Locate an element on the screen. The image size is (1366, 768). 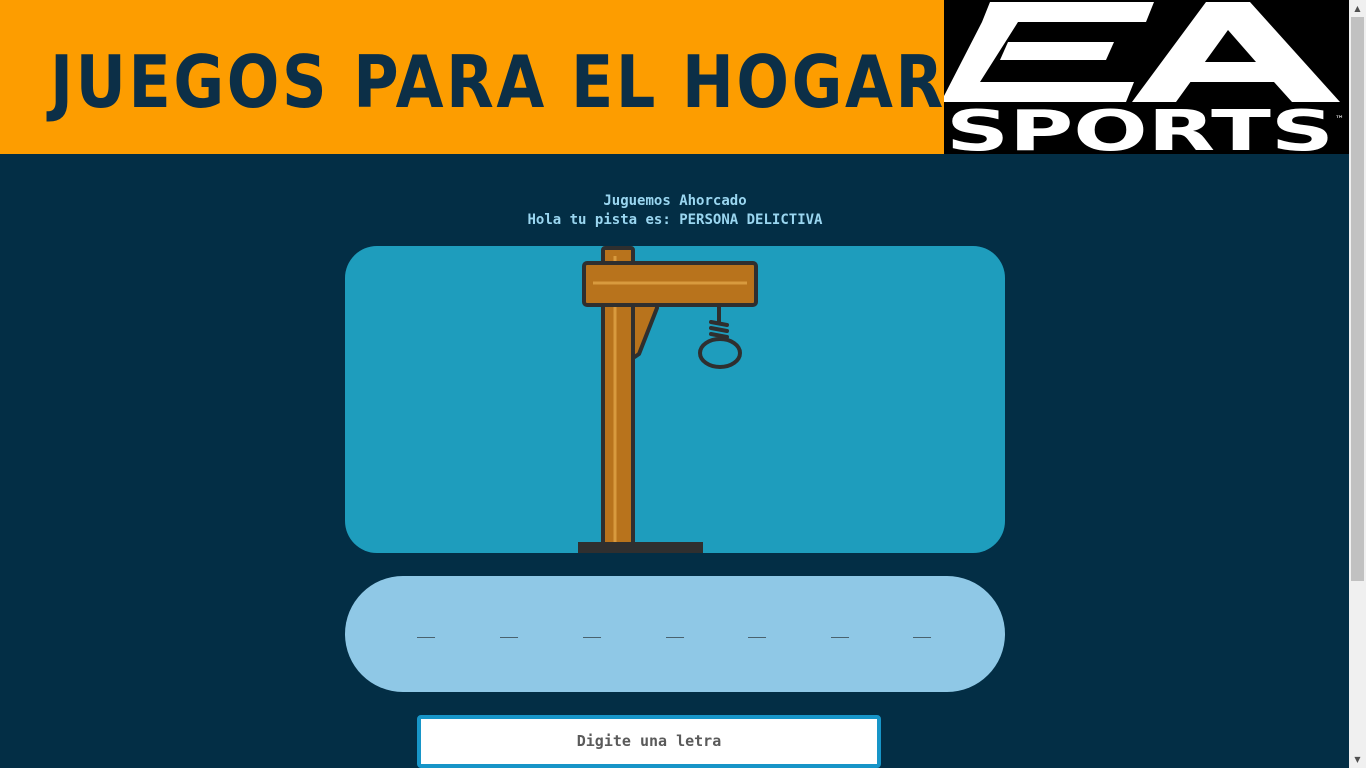
site-title: JUEGOS PARA EL HOGAR is located at coordinates (498, 82).